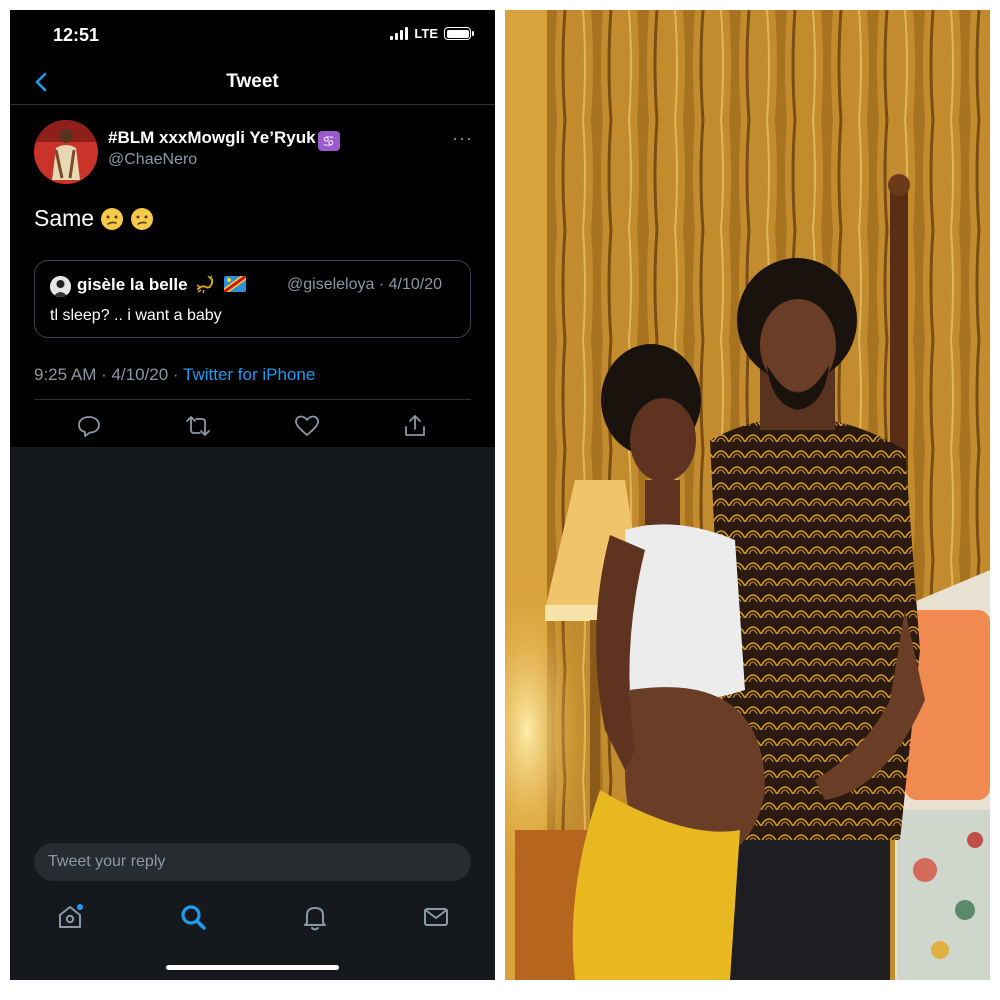 The height and width of the screenshot is (1000, 1000). Describe the element at coordinates (152, 160) in the screenshot. I see `author-handle: @ChaeNero` at that location.